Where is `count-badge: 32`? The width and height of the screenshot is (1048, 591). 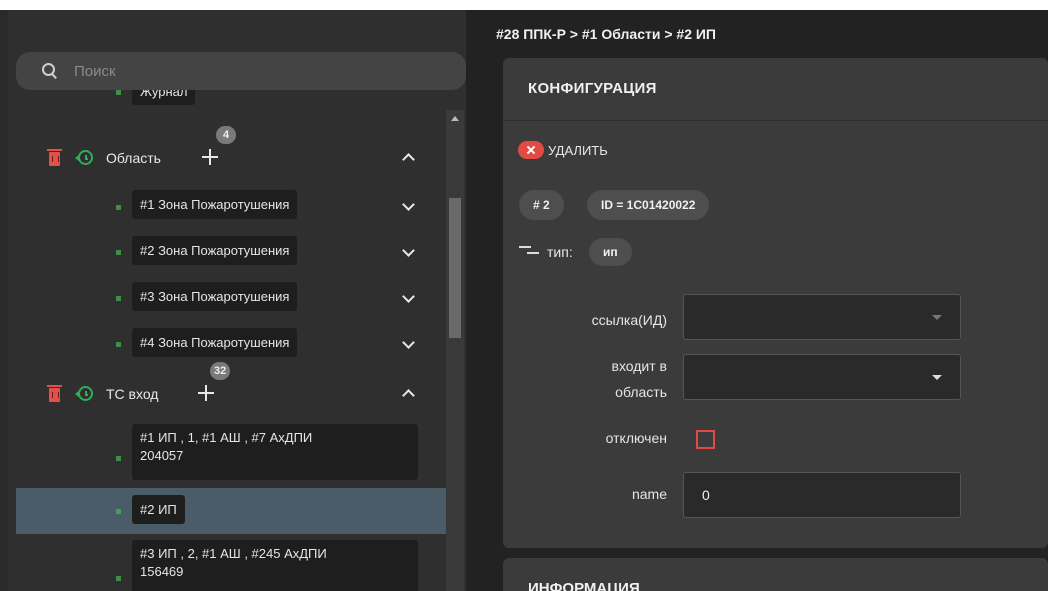
count-badge: 32 is located at coordinates (220, 371).